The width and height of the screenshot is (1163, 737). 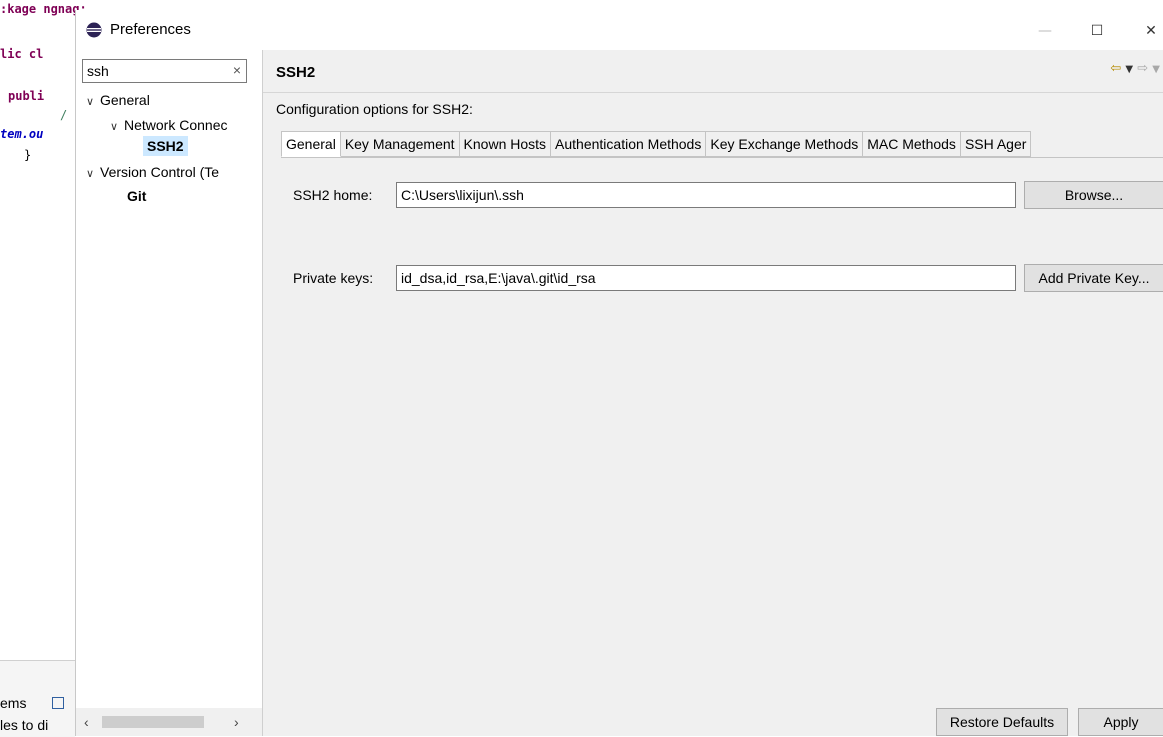 I want to click on clear-filter-icon: ×, so click(x=237, y=70).